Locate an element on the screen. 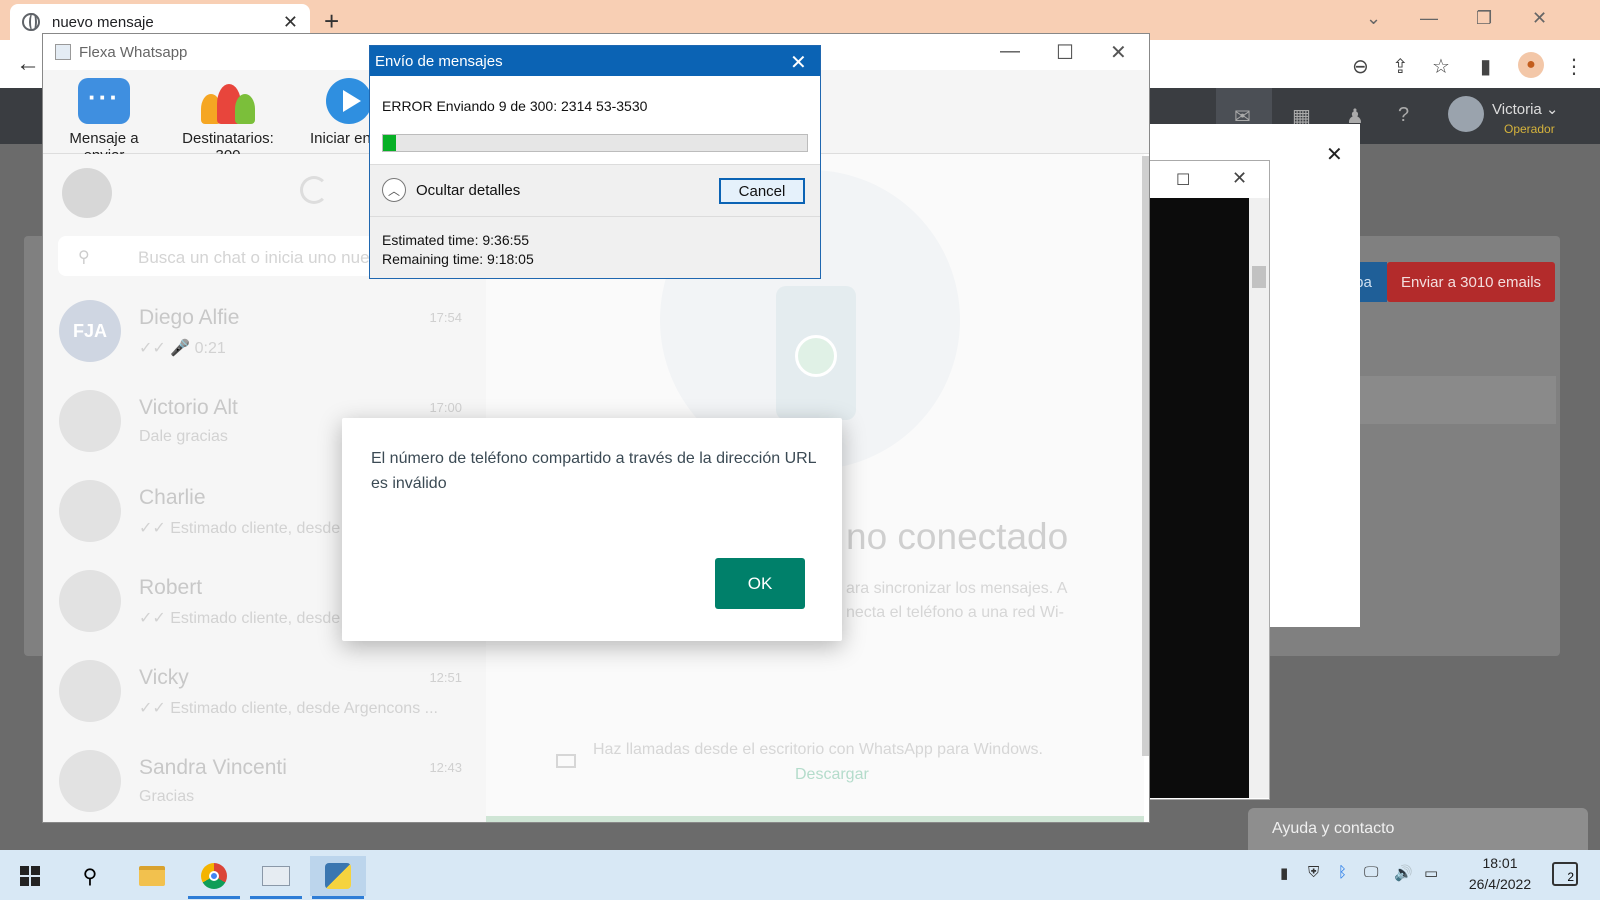  app-icon is located at coordinates (63, 52).